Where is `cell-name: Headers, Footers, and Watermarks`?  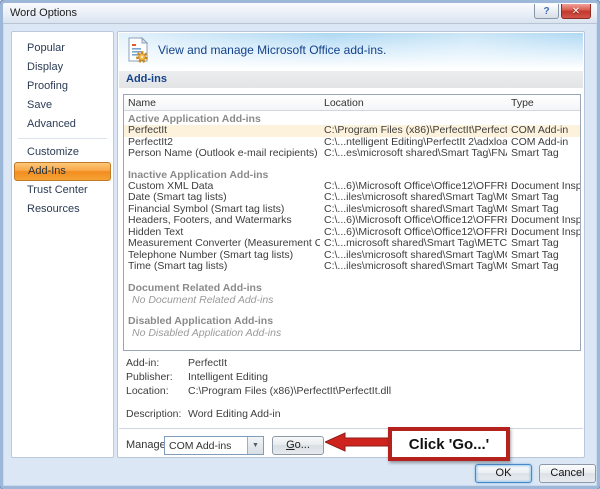 cell-name: Headers, Footers, and Watermarks is located at coordinates (210, 220).